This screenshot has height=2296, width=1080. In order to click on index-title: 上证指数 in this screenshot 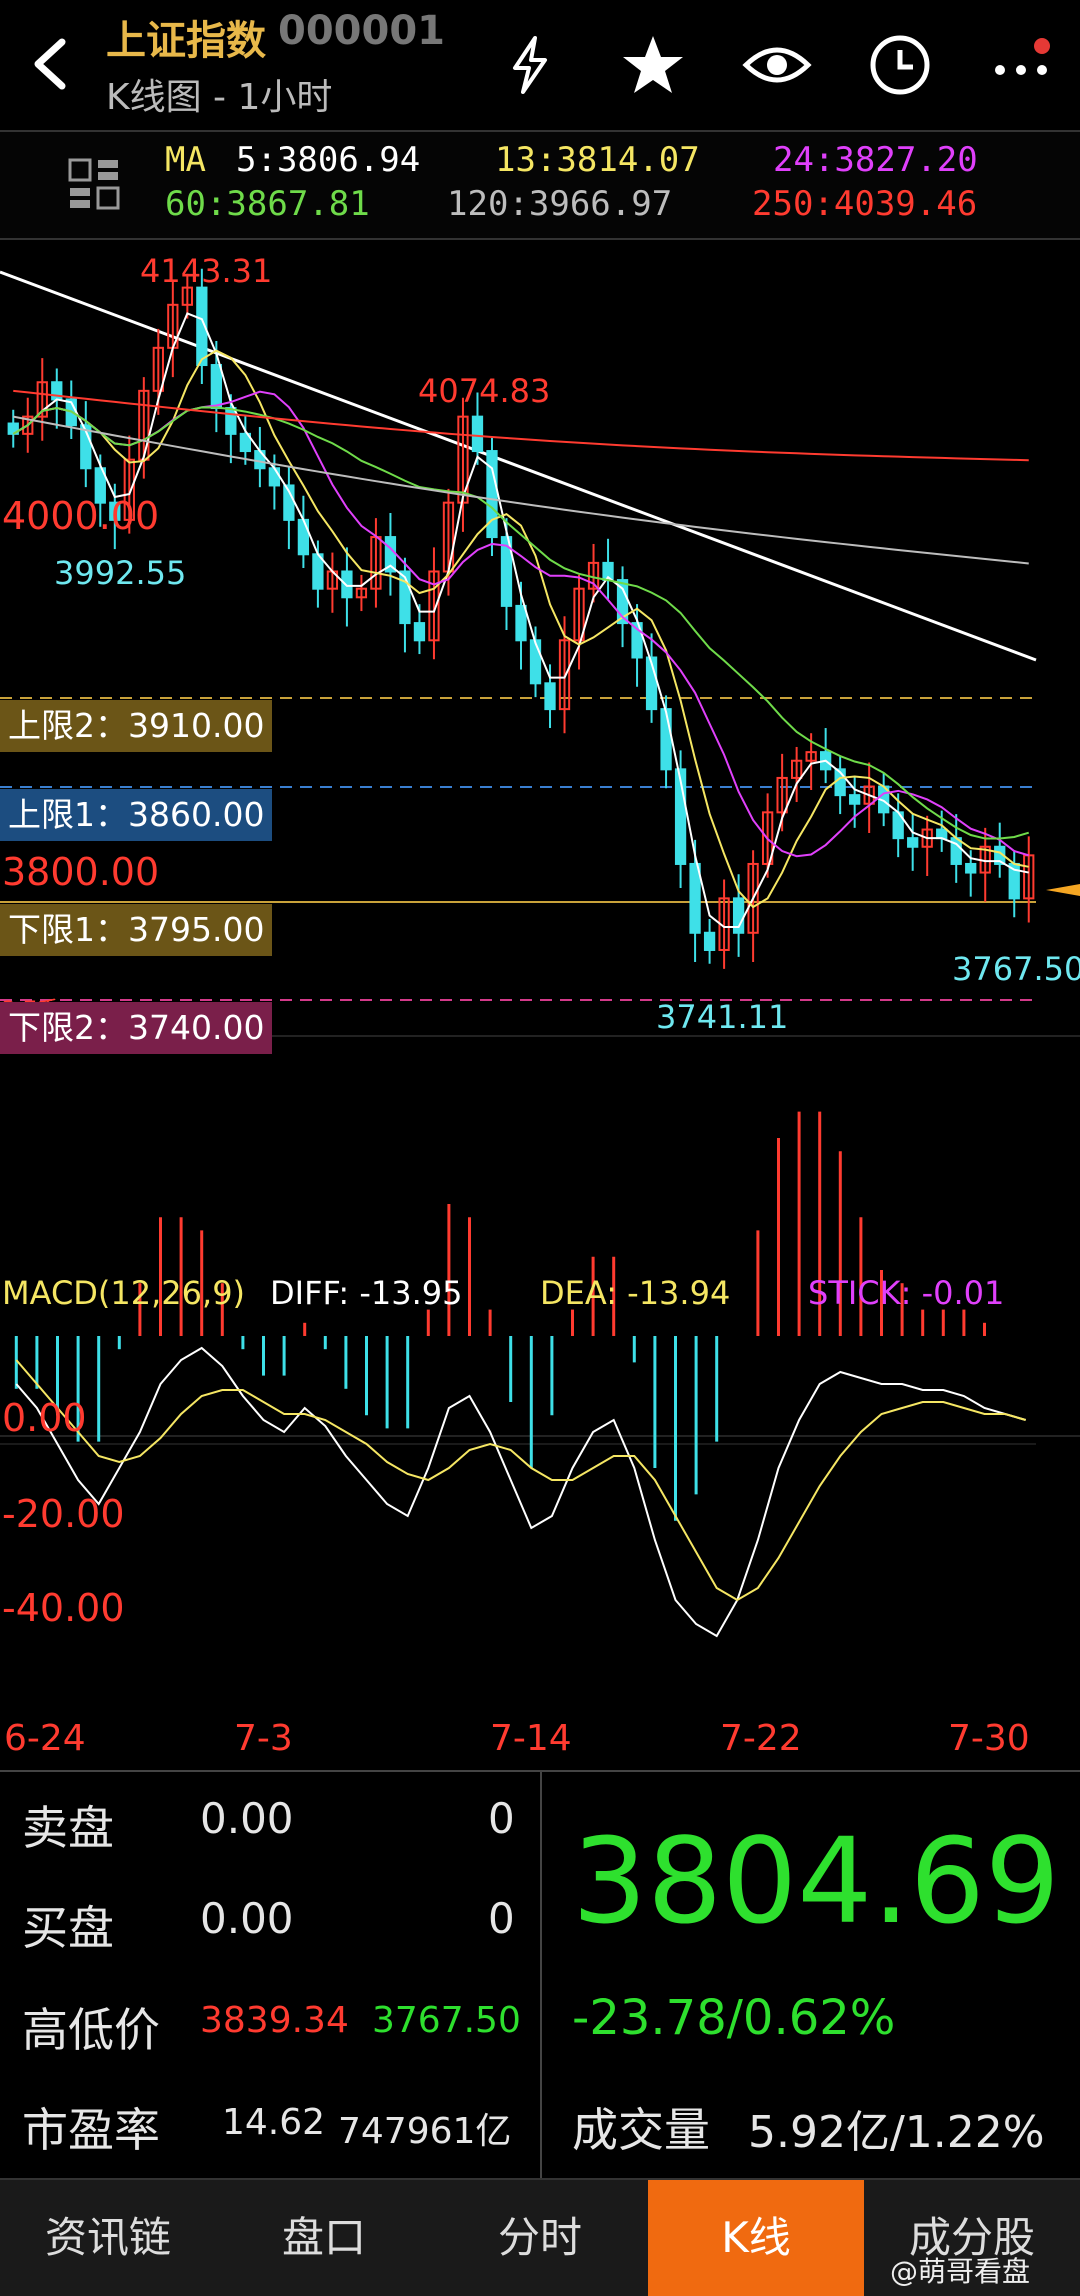, I will do `click(186, 41)`.